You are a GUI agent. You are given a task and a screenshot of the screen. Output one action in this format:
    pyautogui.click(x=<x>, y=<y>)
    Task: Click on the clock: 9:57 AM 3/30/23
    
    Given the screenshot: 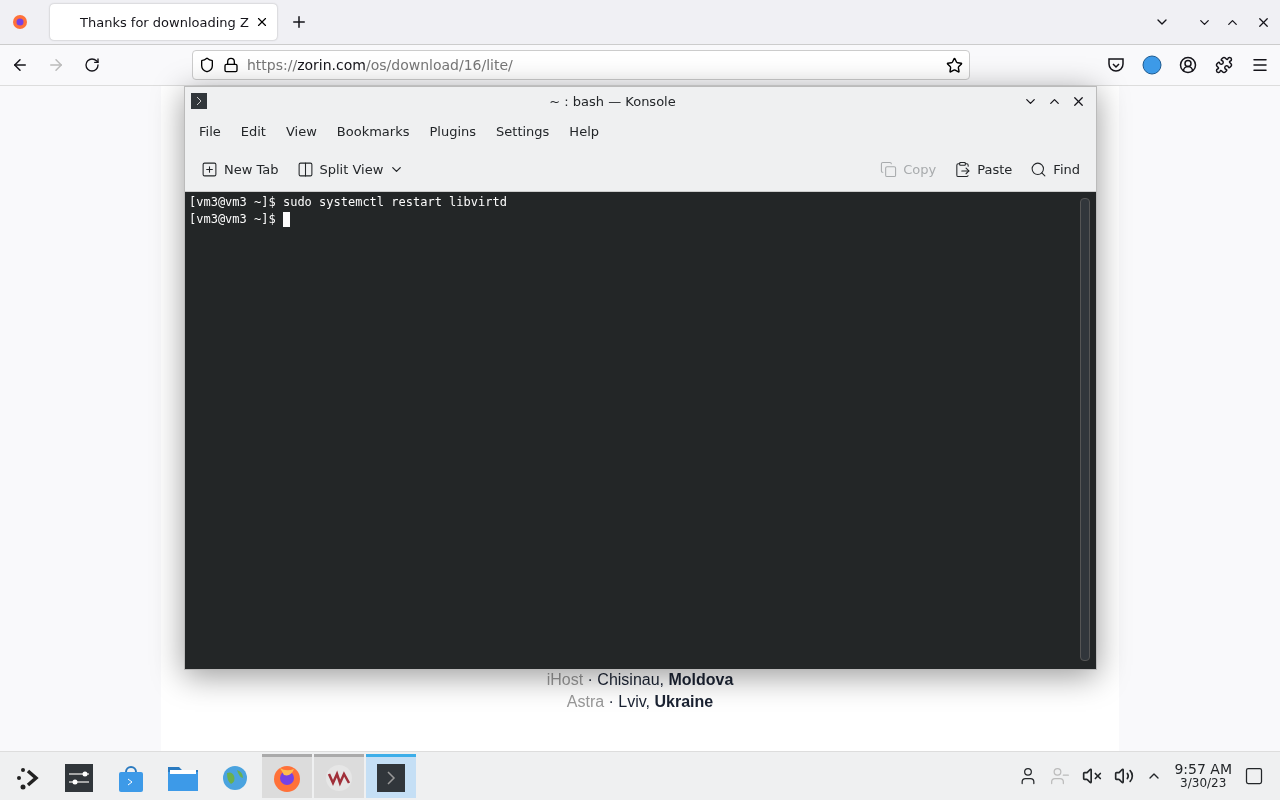 What is the action you would take?
    pyautogui.click(x=1203, y=776)
    